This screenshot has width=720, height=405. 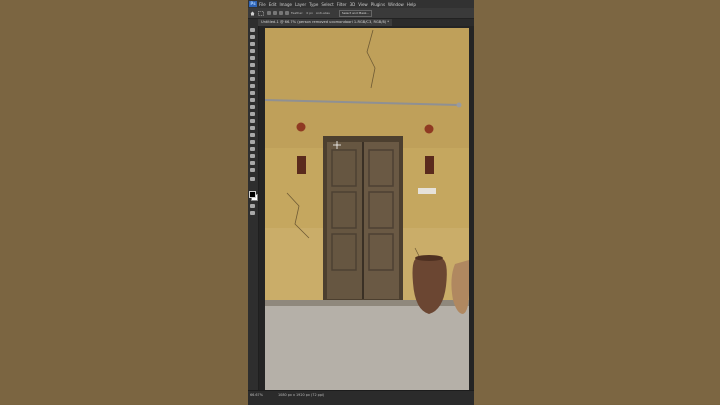 I want to click on brush-tool-icon, so click(x=252, y=86).